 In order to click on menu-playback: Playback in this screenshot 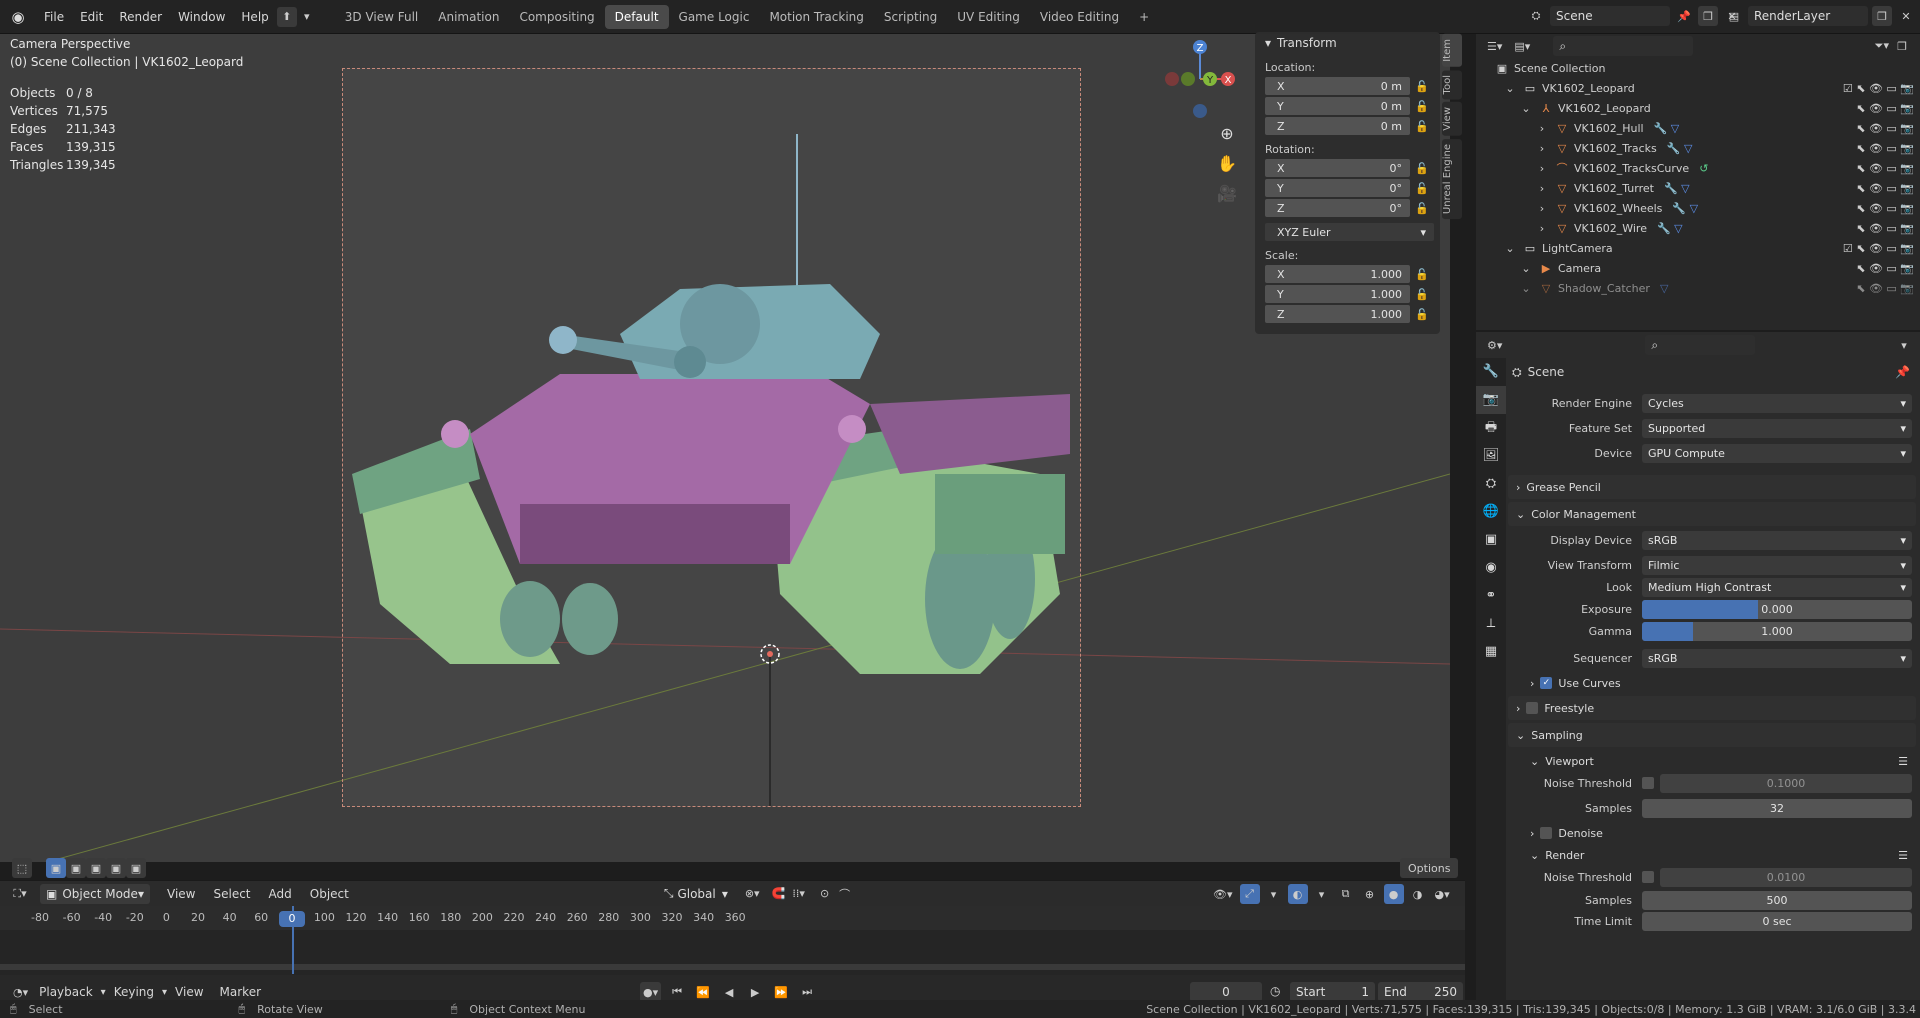, I will do `click(66, 992)`.